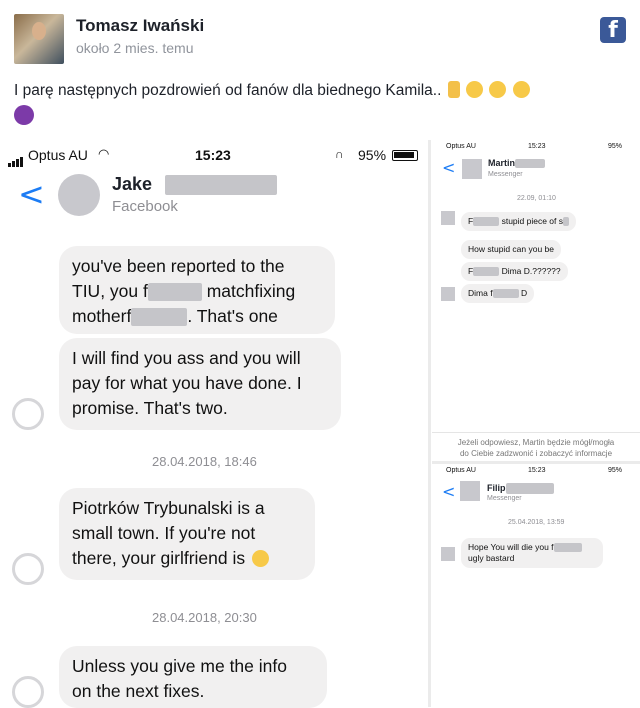 The height and width of the screenshot is (708, 640). I want to click on message-line: pay for what you have done. I, so click(187, 383).